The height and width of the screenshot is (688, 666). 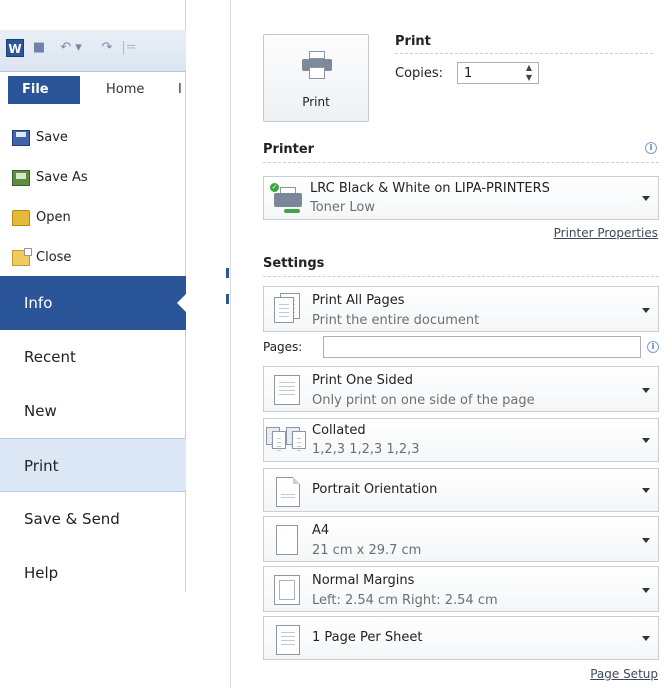 What do you see at coordinates (53, 217) in the screenshot?
I see `open-label: Open` at bounding box center [53, 217].